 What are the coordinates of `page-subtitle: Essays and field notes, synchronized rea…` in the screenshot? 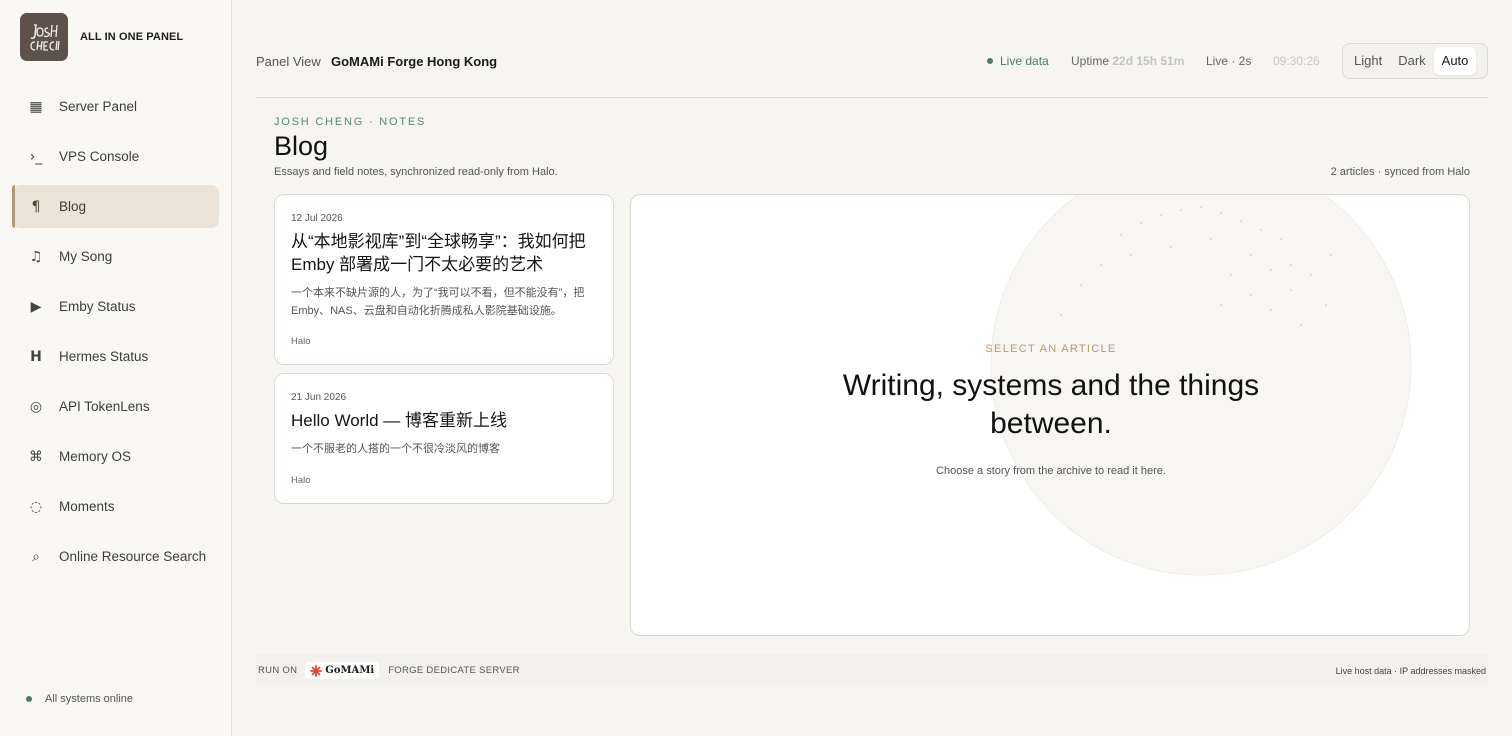 It's located at (416, 172).